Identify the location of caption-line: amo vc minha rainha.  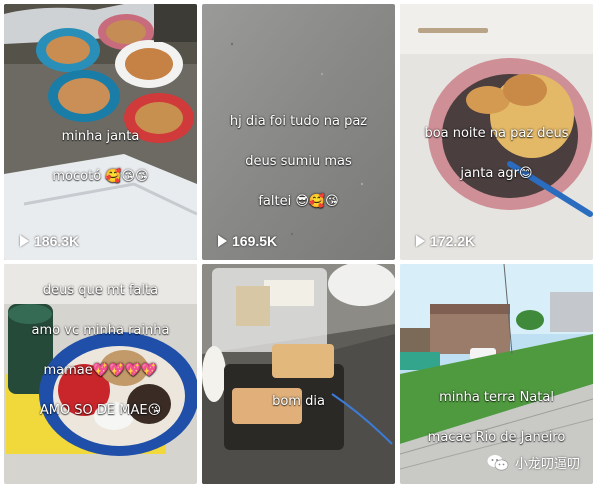
(100, 330).